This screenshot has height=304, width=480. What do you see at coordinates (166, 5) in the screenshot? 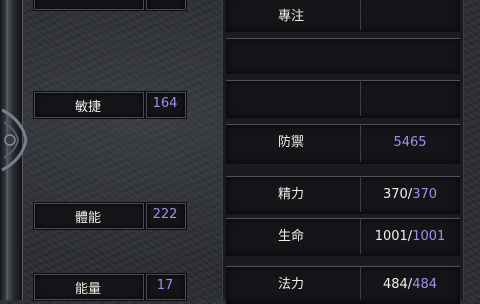
I see `stat-value-box-top` at bounding box center [166, 5].